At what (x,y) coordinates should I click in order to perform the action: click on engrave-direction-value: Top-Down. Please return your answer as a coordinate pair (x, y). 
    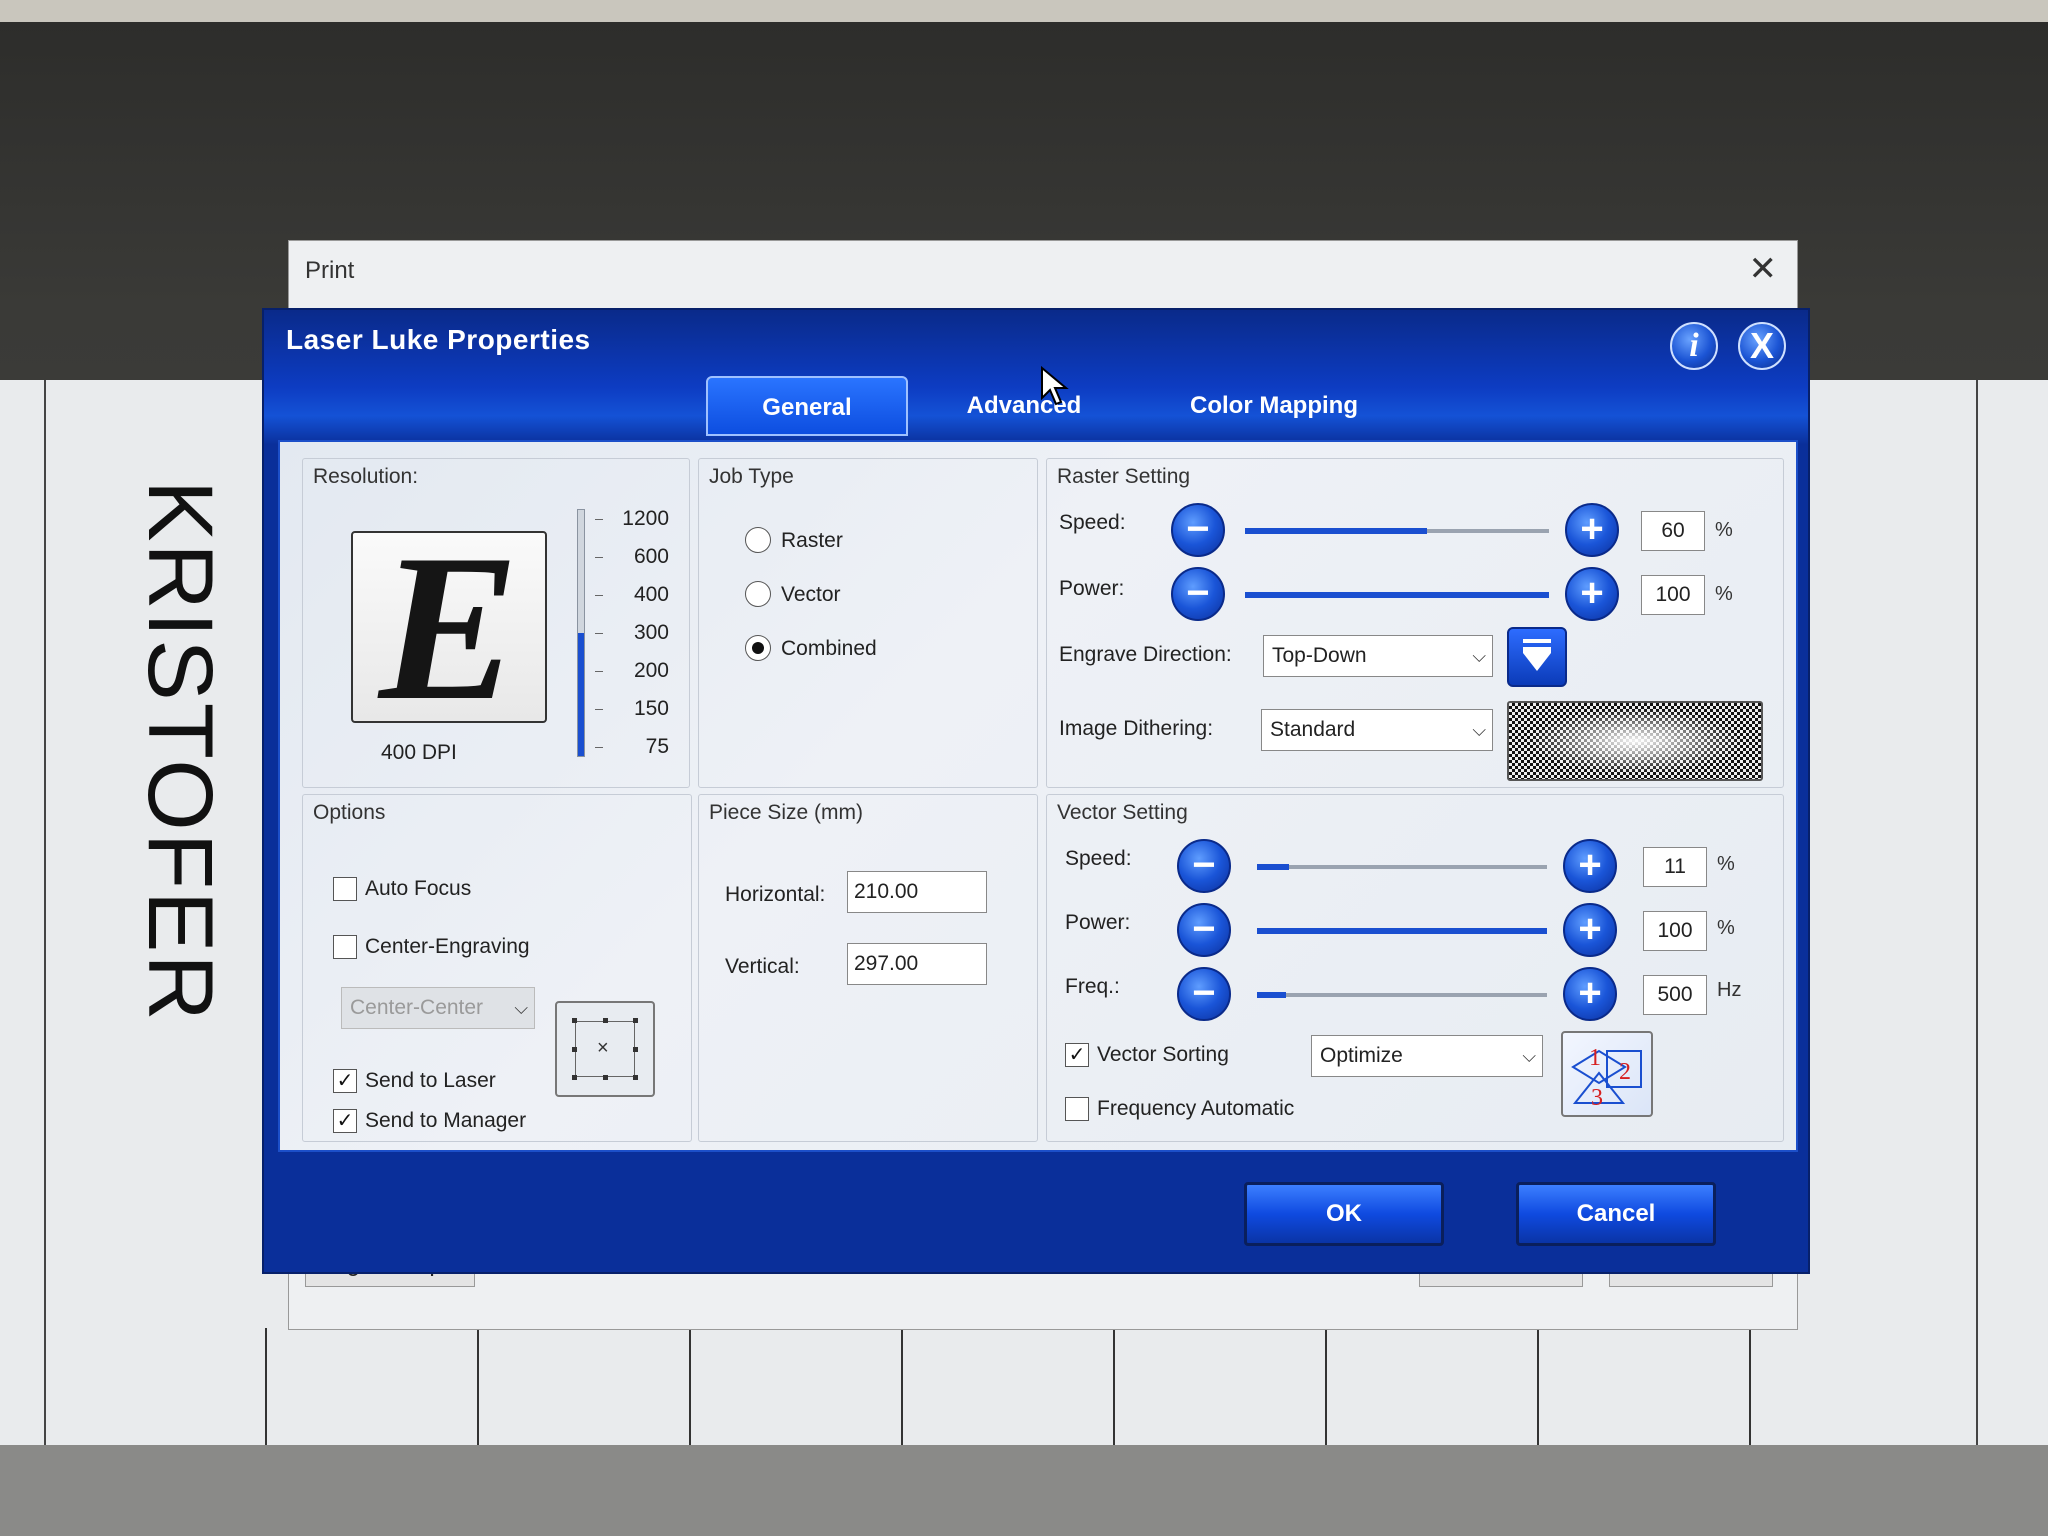
    Looking at the image, I should click on (1319, 655).